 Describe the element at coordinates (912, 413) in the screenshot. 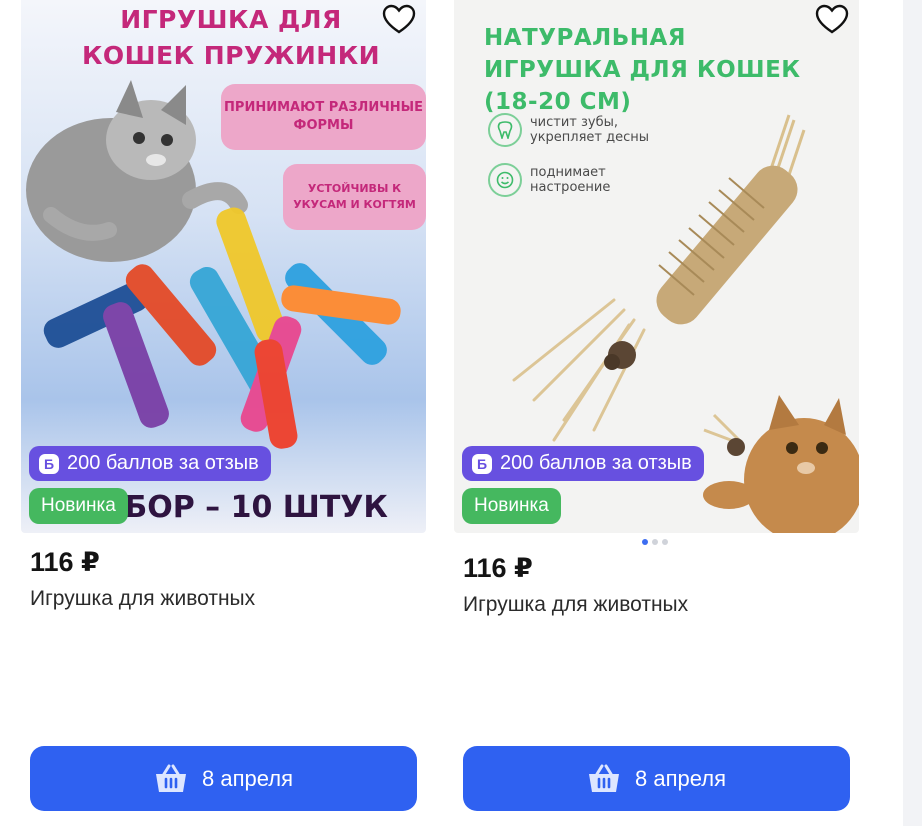

I see `page-edge-panel` at that location.